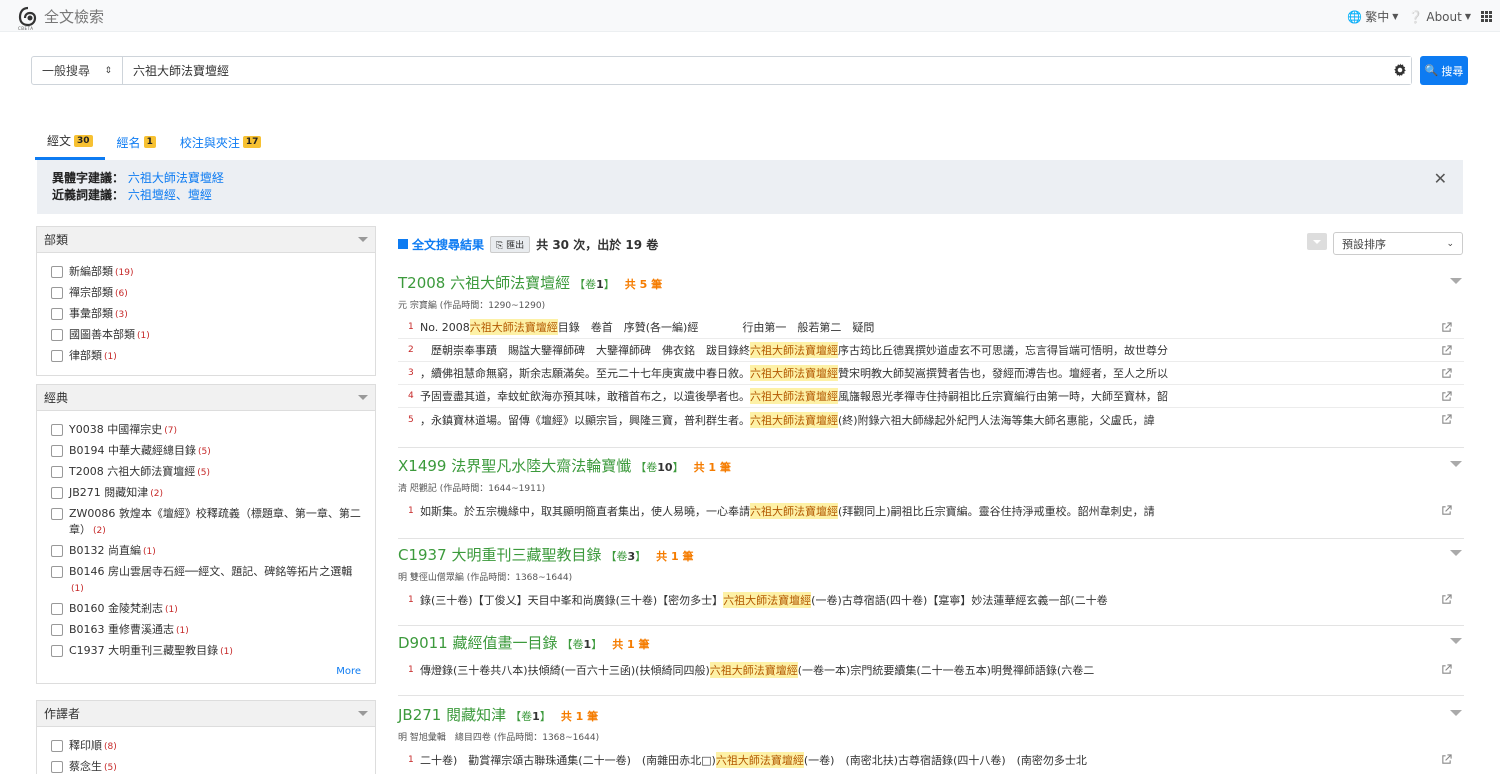 This screenshot has width=1500, height=774. Describe the element at coordinates (1439, 17) in the screenshot. I see `about-menu: ❔ About ▼` at that location.